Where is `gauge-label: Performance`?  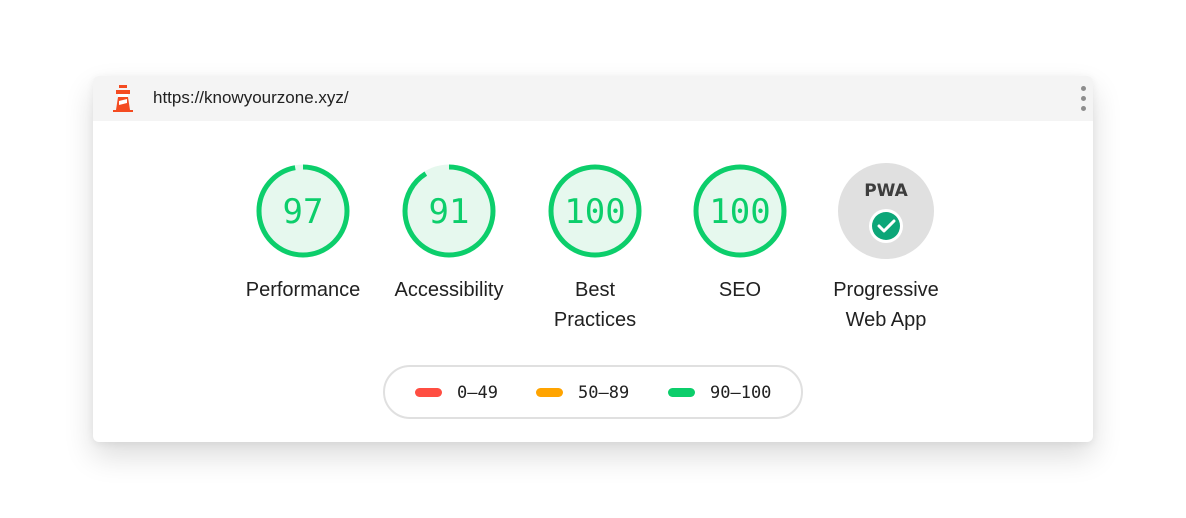 gauge-label: Performance is located at coordinates (303, 290).